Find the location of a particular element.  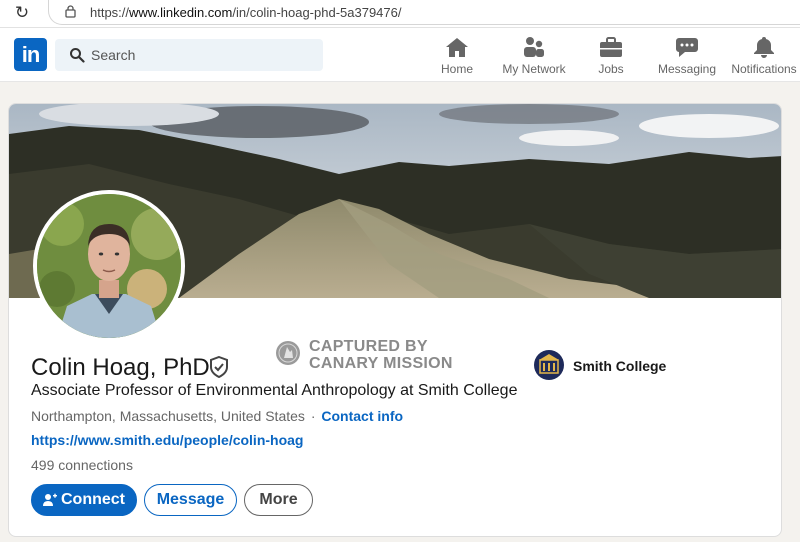

nav-messaging-label: Messaging is located at coordinates (687, 69).